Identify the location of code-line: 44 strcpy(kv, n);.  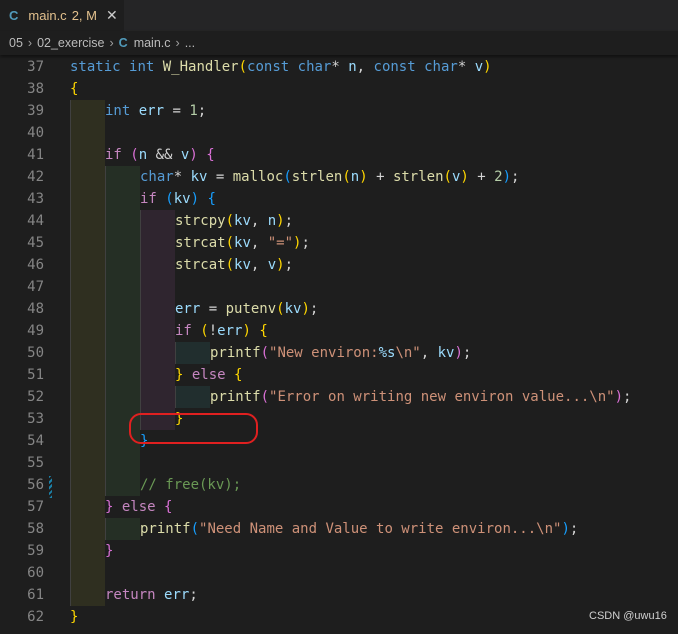
(339, 221).